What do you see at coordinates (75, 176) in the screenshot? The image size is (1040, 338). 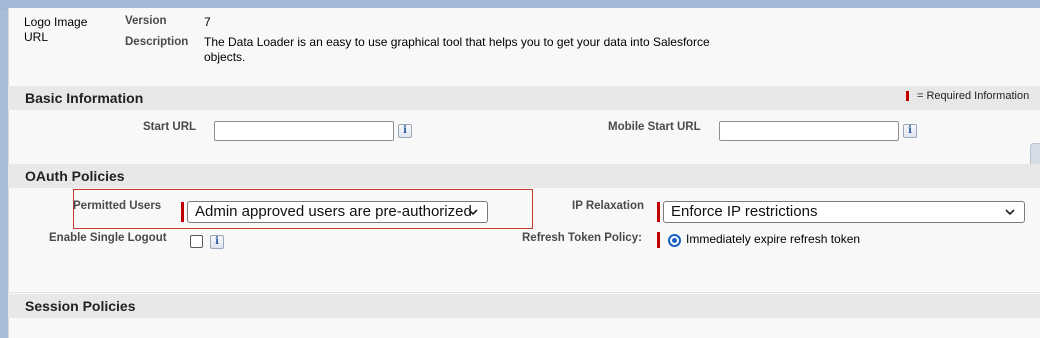 I see `oauth-policies-title: OAuth Policies` at bounding box center [75, 176].